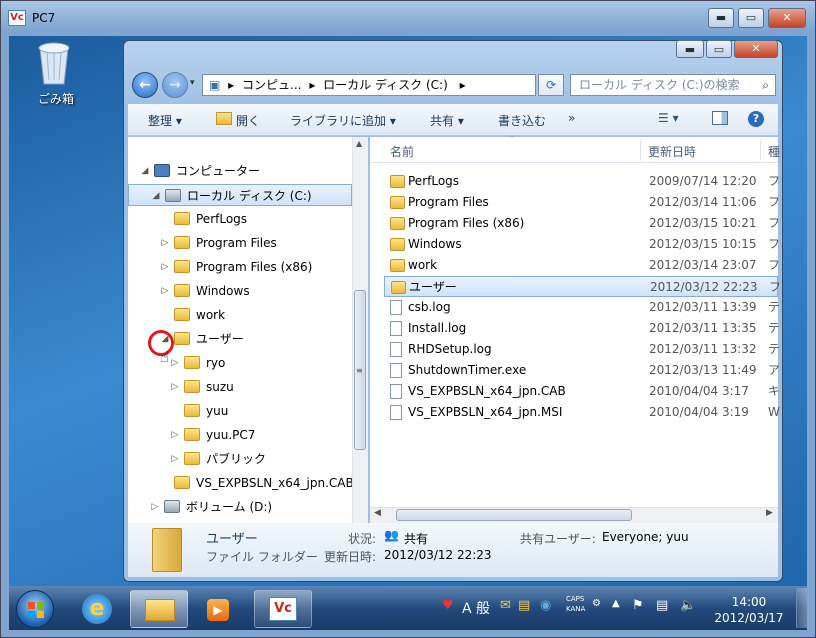 The width and height of the screenshot is (816, 638). Describe the element at coordinates (240, 219) in the screenshot. I see `nav-item: PerfLogs` at that location.